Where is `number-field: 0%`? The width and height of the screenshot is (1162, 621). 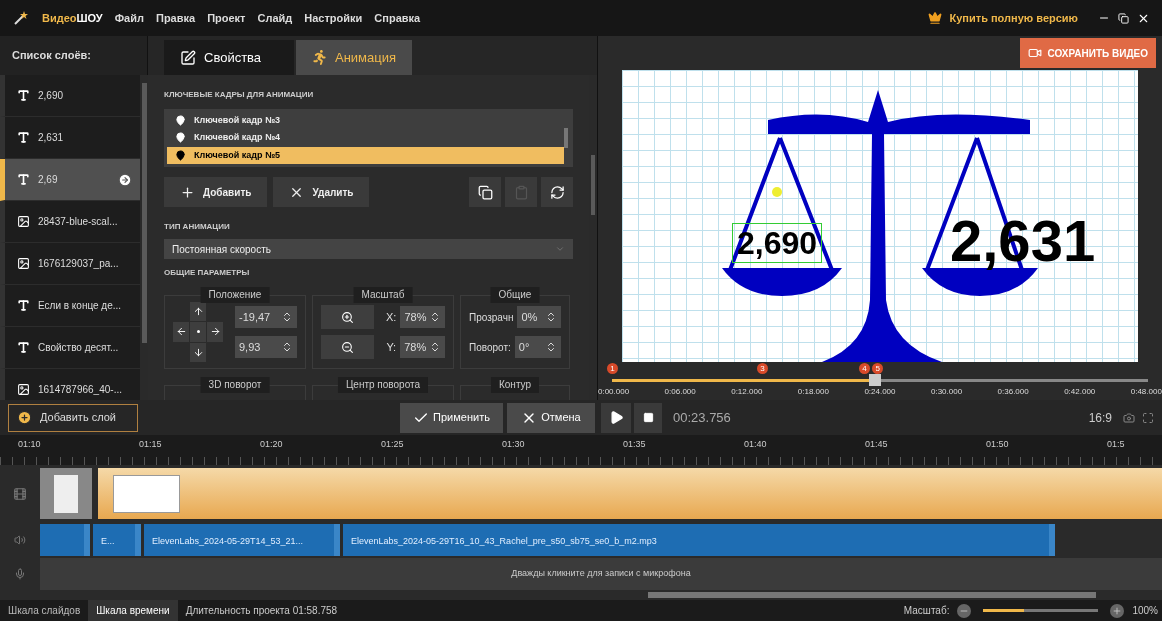 number-field: 0% is located at coordinates (539, 317).